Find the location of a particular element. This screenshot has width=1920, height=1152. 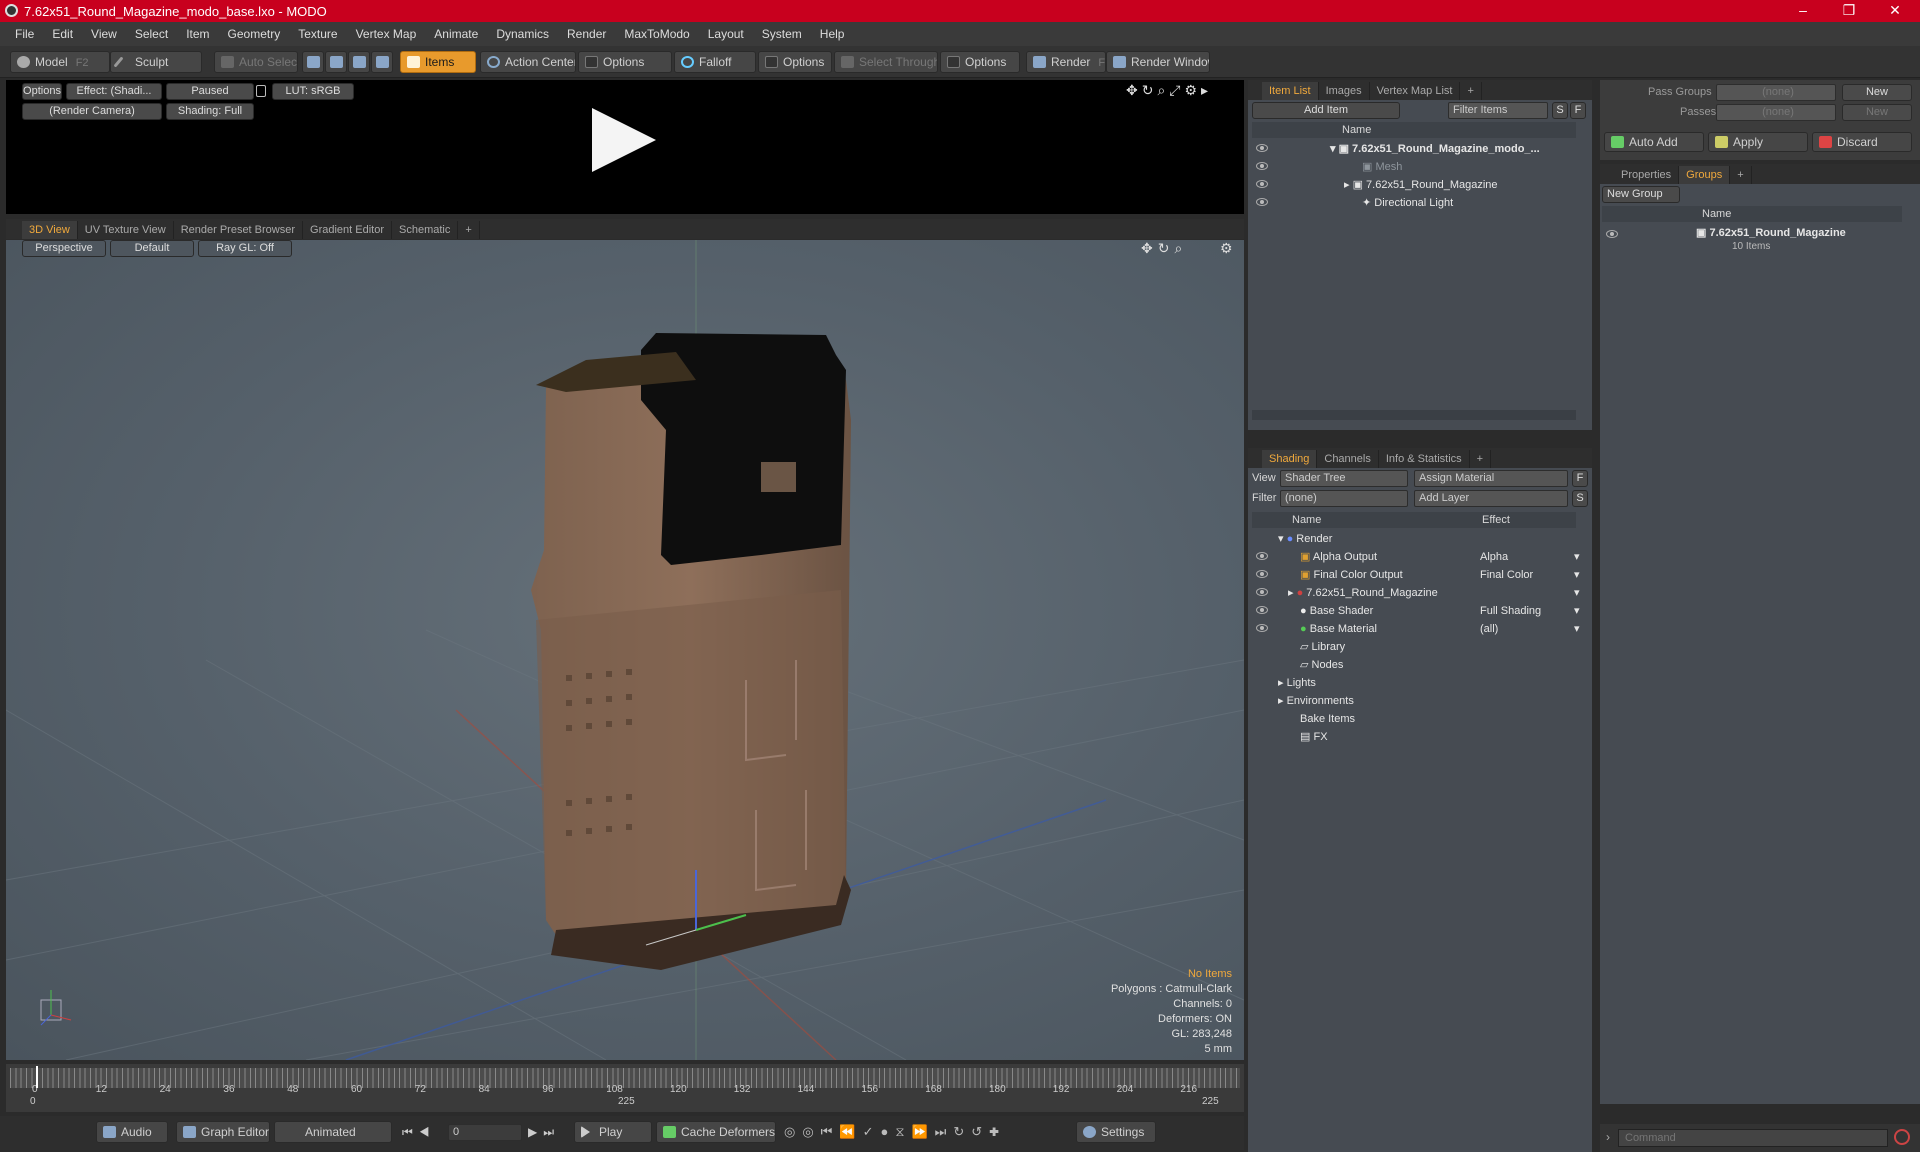

perspective-dropdown: Perspective is located at coordinates (64, 248).